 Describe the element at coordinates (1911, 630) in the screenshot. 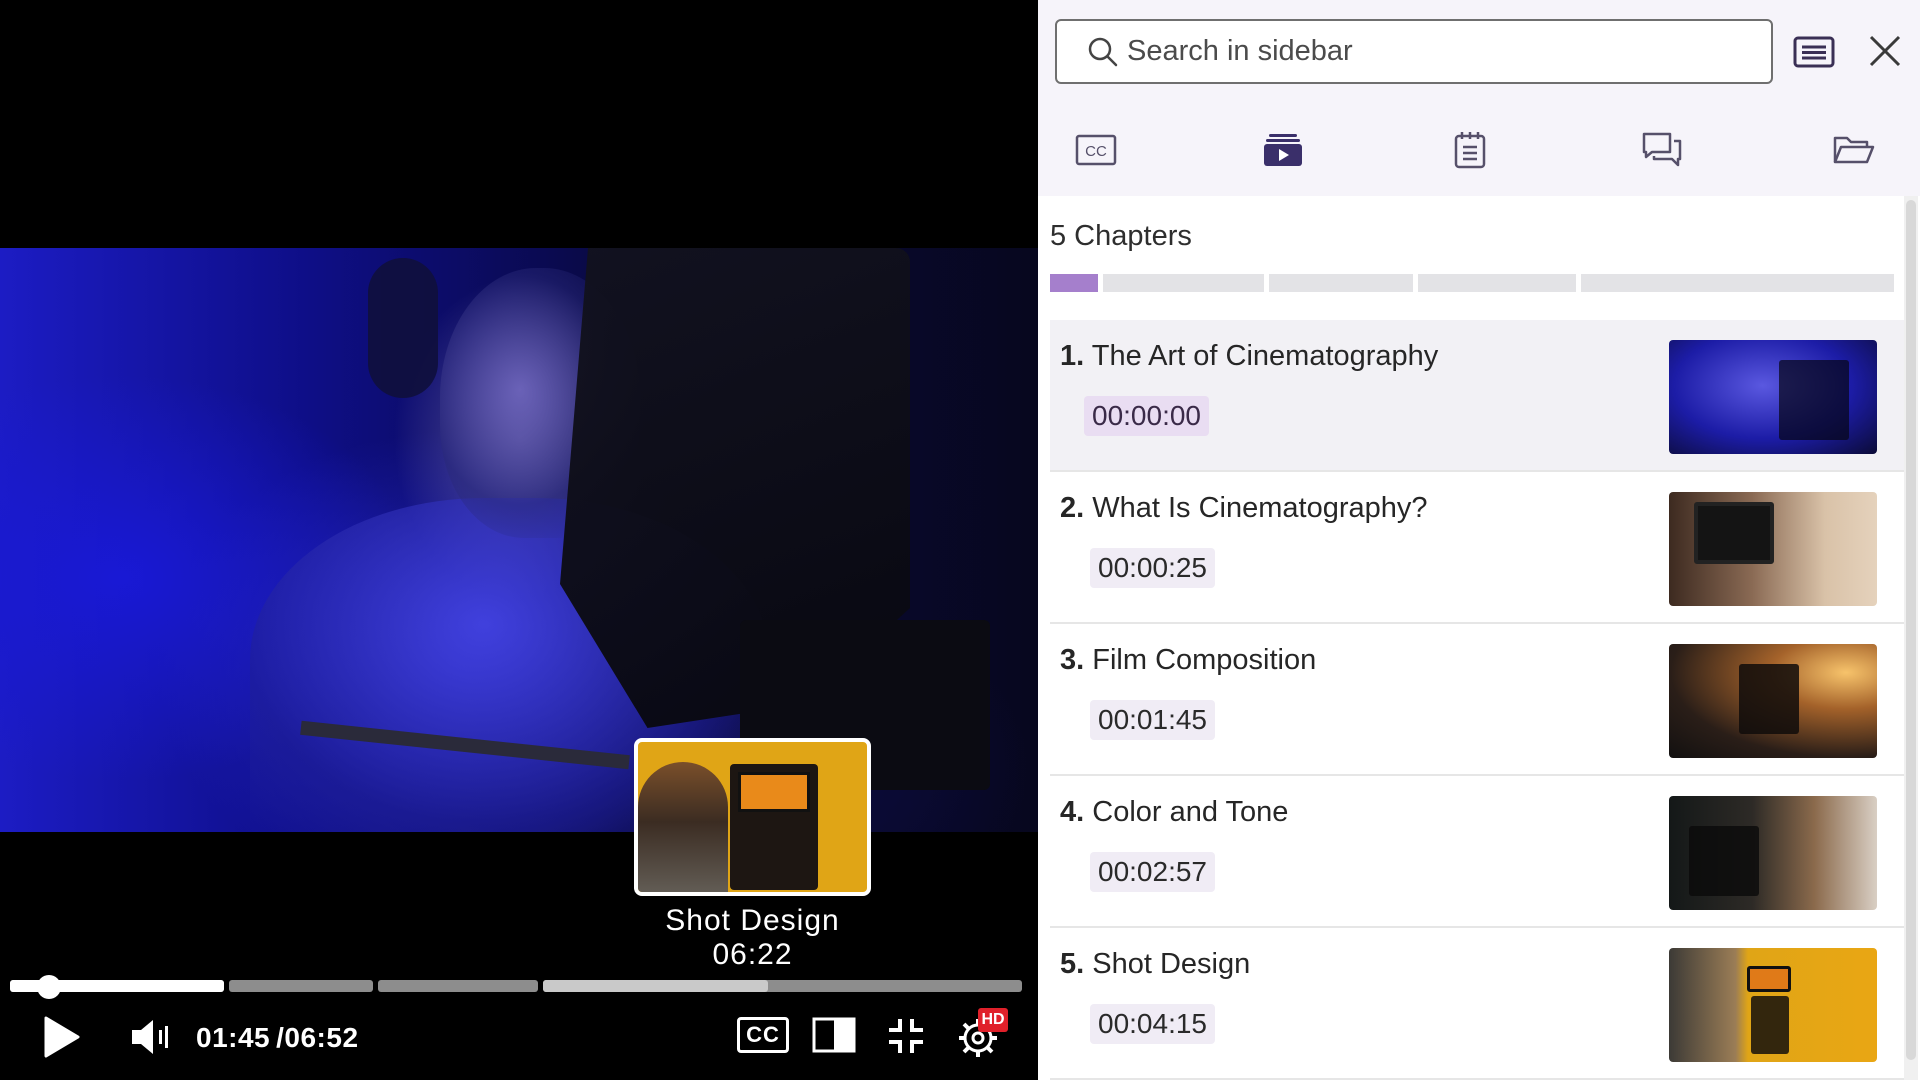

I see `sidebar-scrollbar-thumb` at that location.